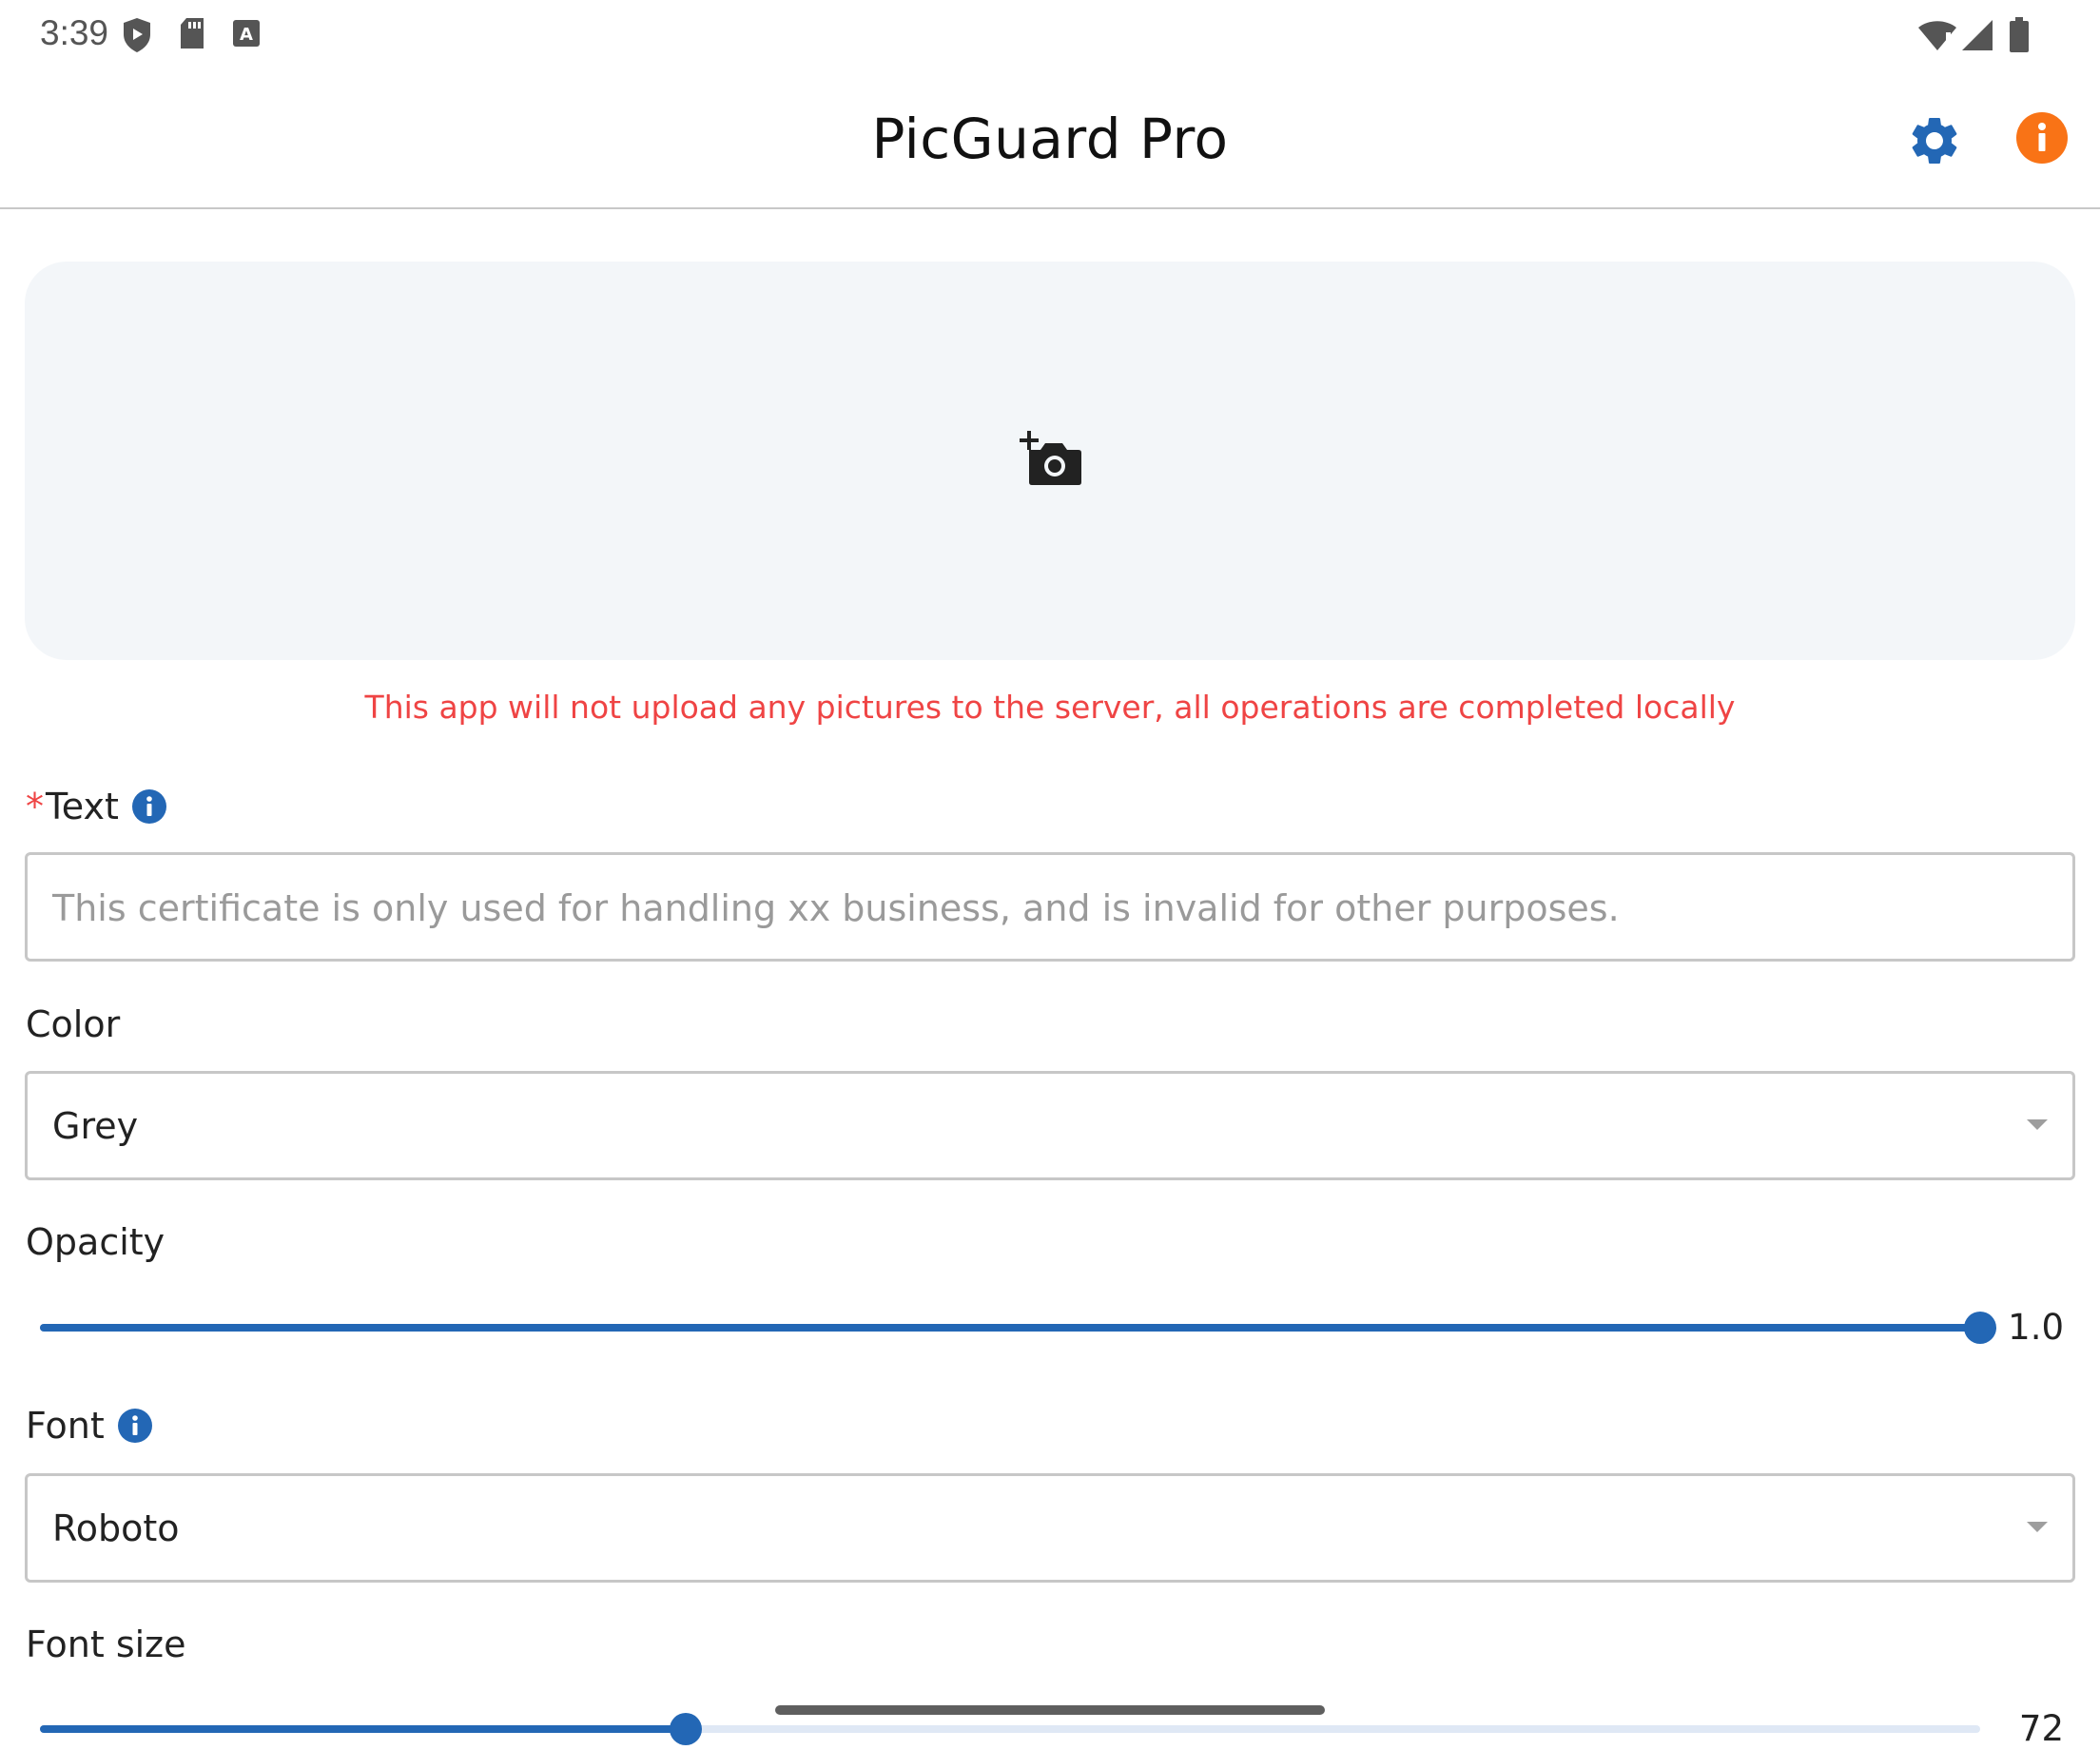 The image size is (2100, 1750). Describe the element at coordinates (686, 1729) in the screenshot. I see `font-size-slider-thumb` at that location.